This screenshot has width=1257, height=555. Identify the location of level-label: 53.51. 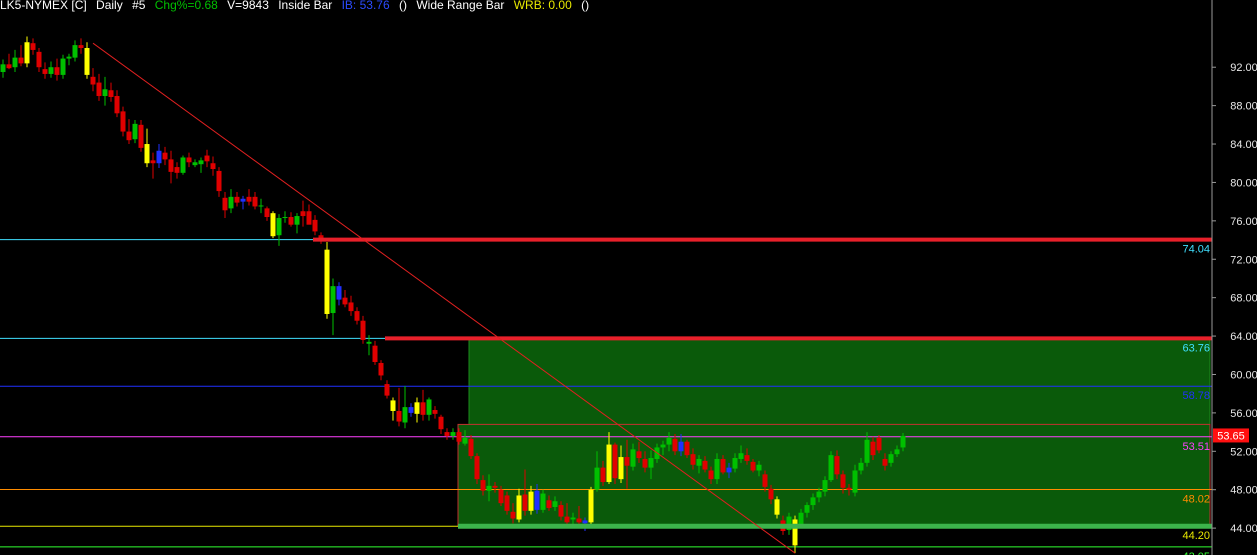
(1196, 447).